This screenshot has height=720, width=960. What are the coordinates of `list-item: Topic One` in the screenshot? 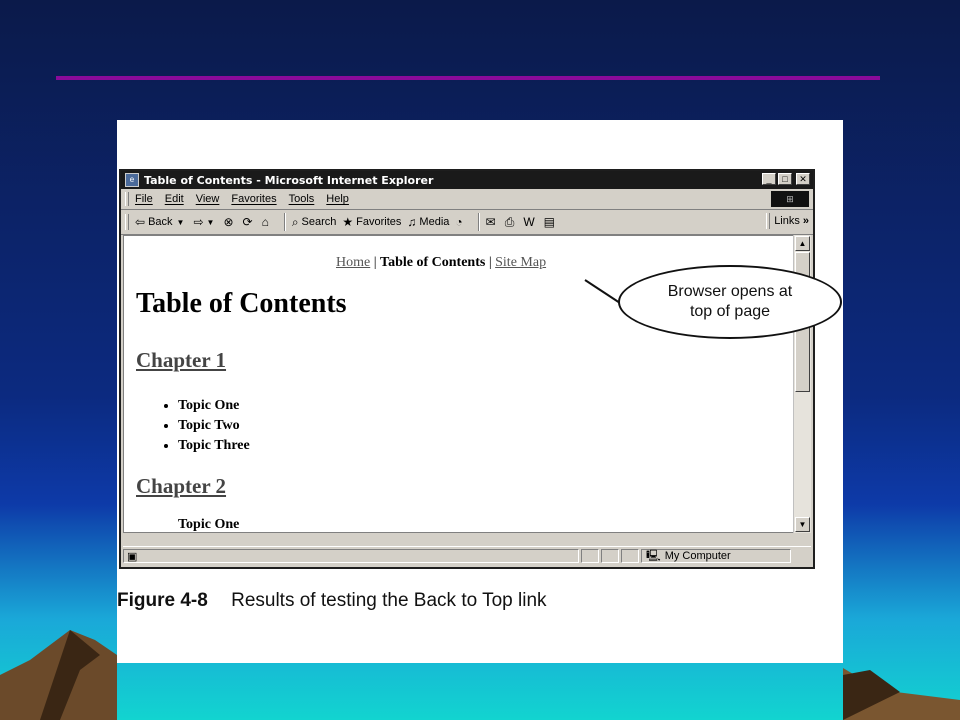 It's located at (214, 406).